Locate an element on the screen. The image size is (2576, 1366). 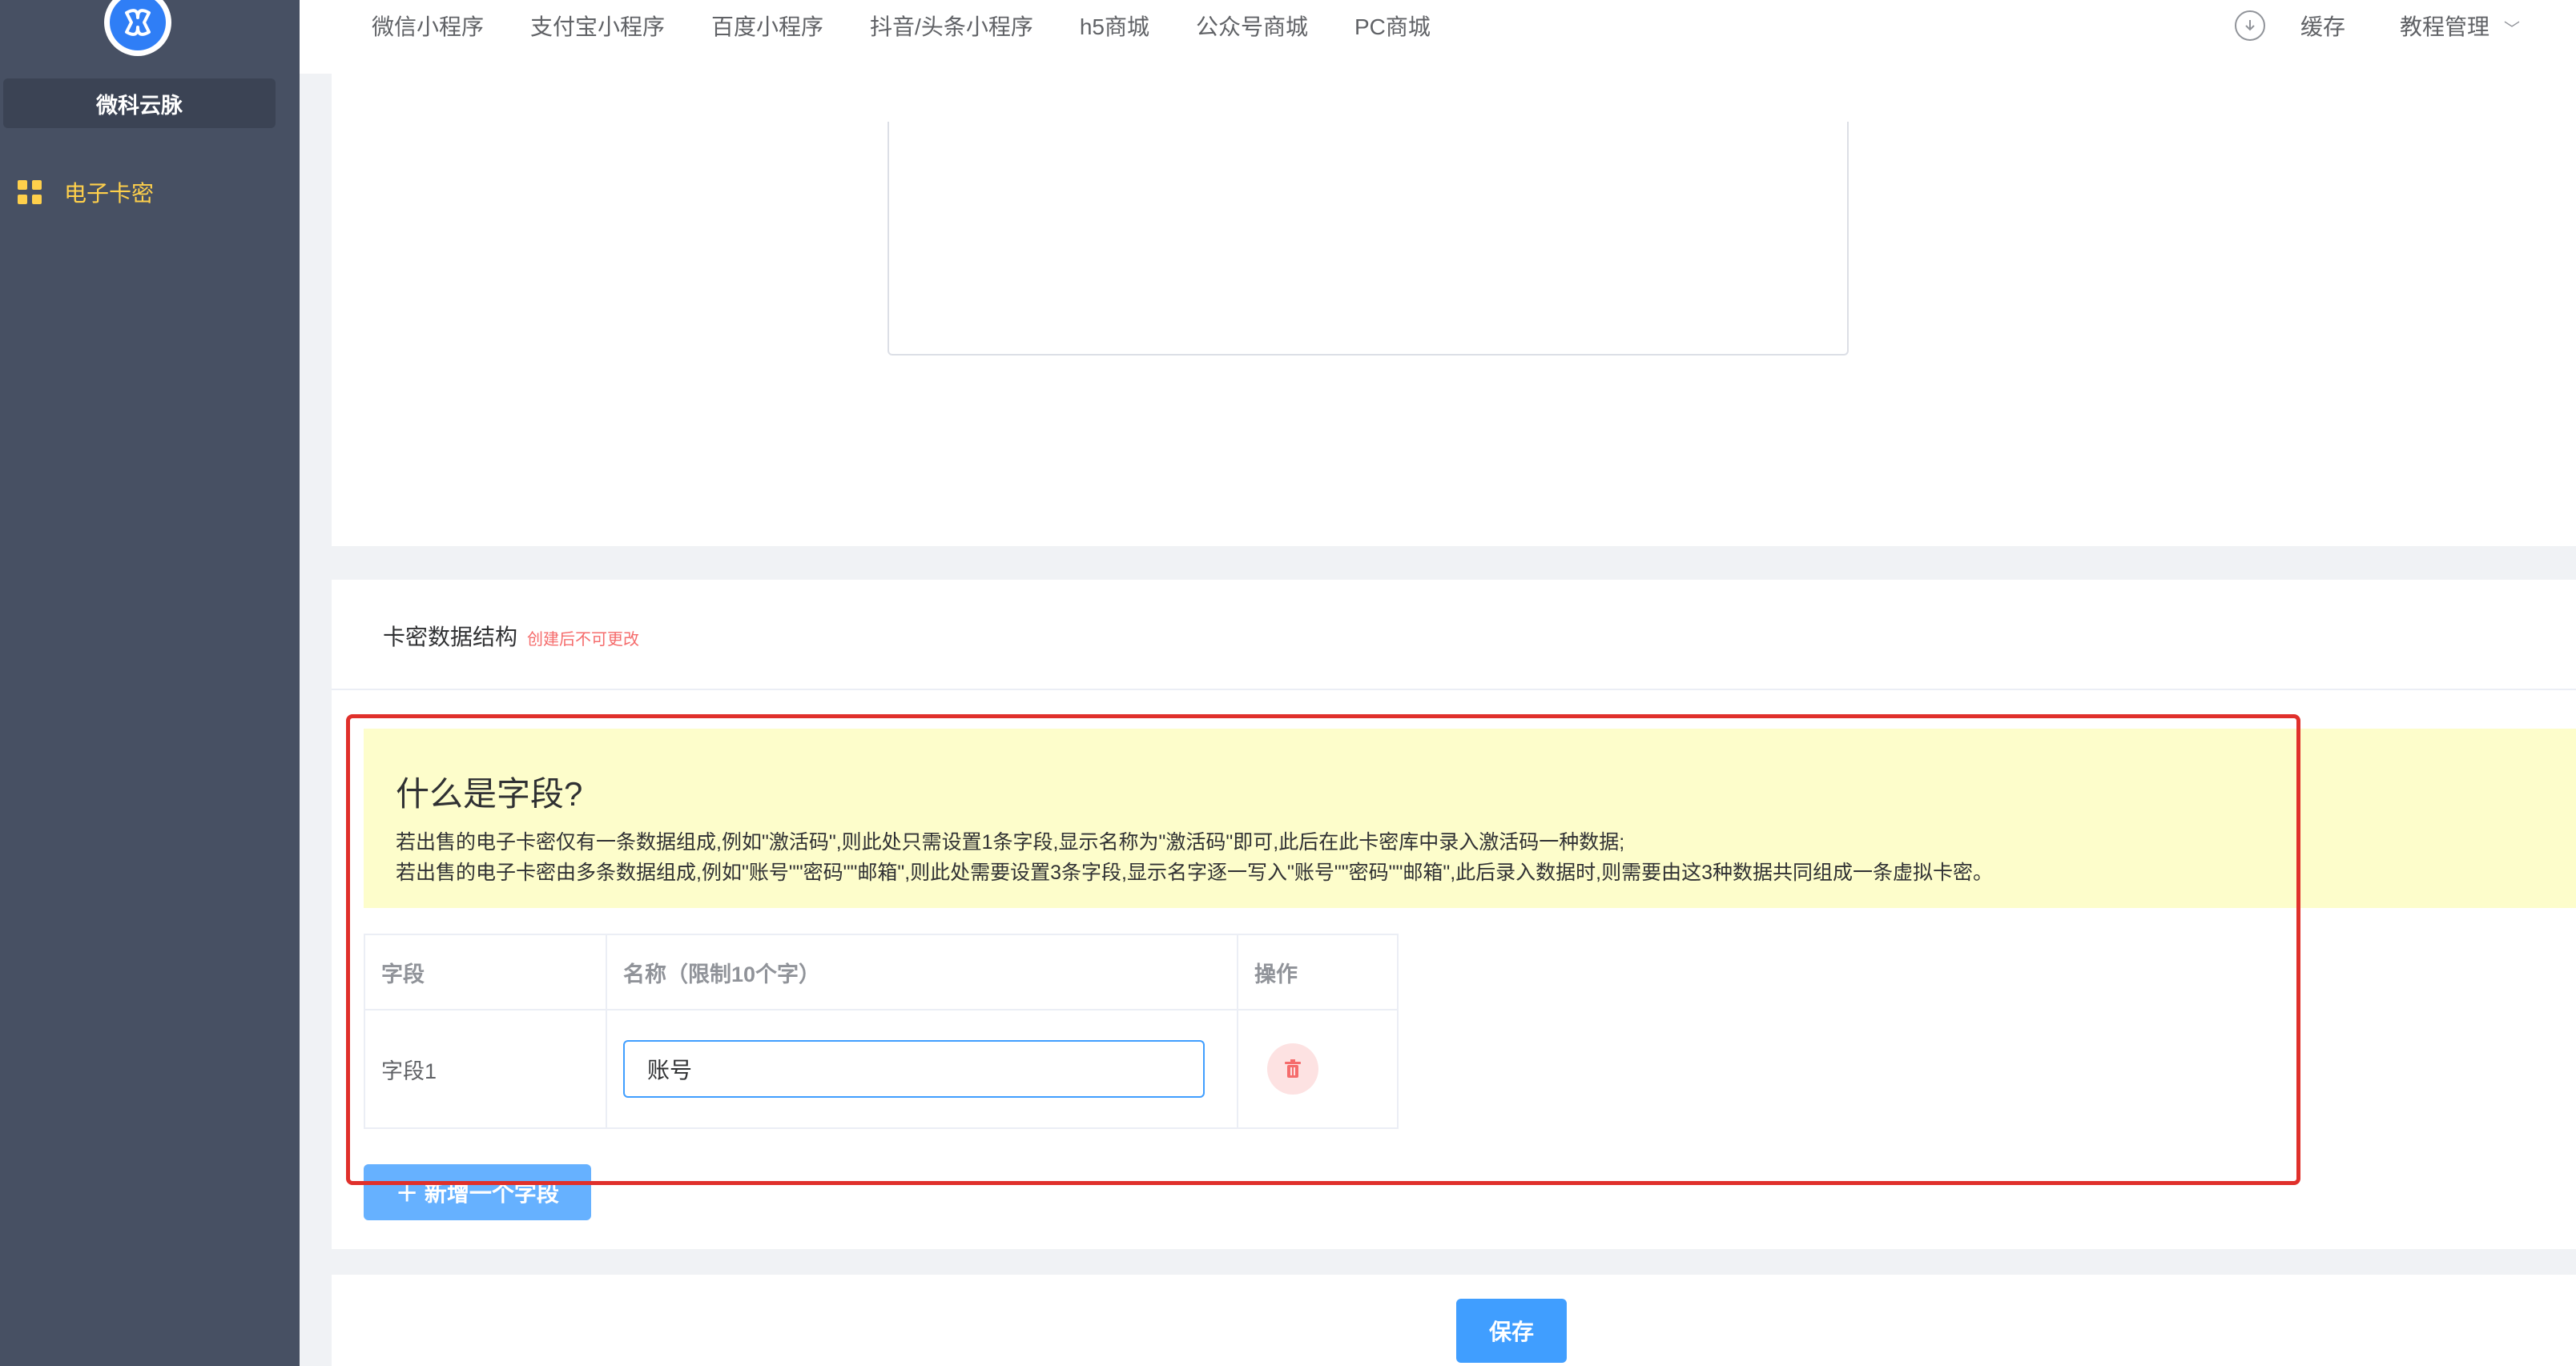
field-name-input is located at coordinates (914, 1069).